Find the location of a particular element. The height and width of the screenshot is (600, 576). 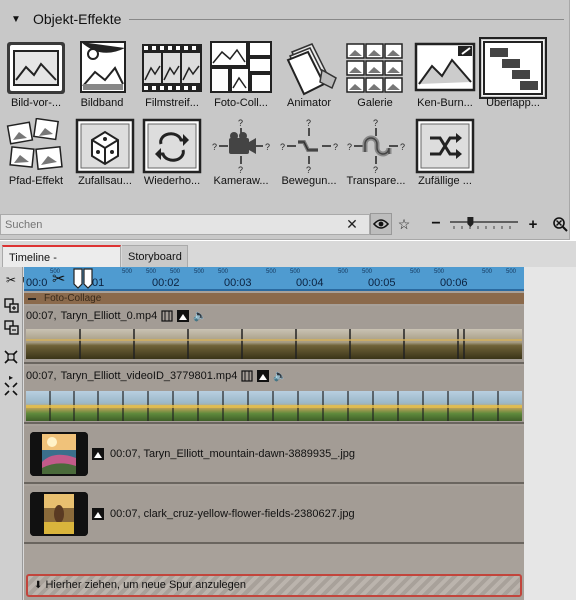

tab-storyboard: Storyboard is located at coordinates (155, 256).